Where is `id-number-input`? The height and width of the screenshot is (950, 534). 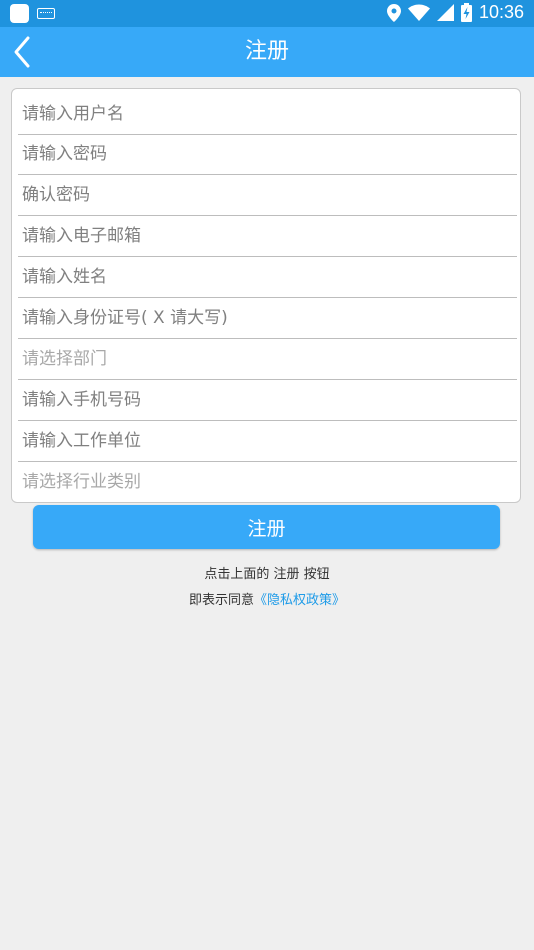 id-number-input is located at coordinates (267, 318).